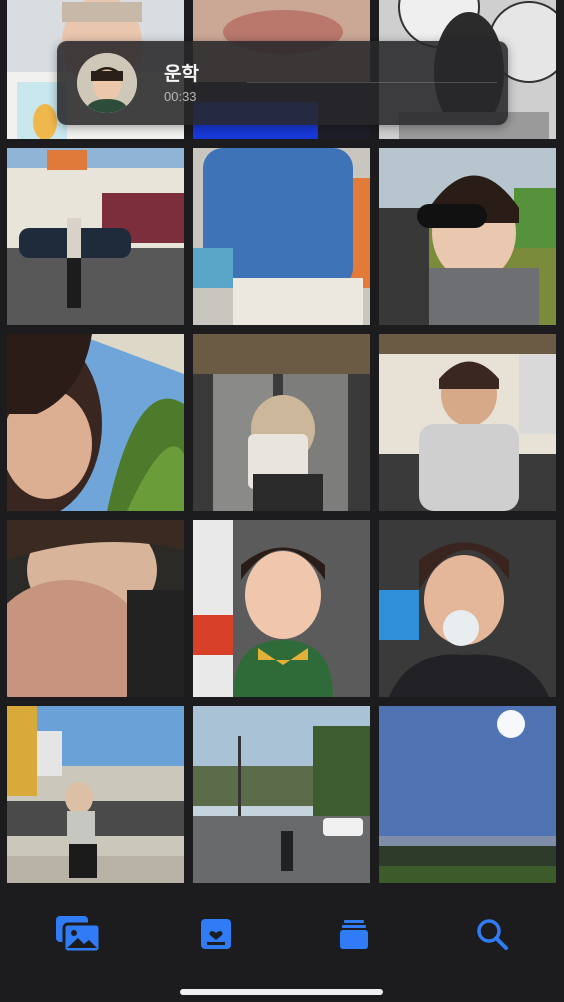 The image size is (564, 1002). I want to click on avatar, so click(107, 83).